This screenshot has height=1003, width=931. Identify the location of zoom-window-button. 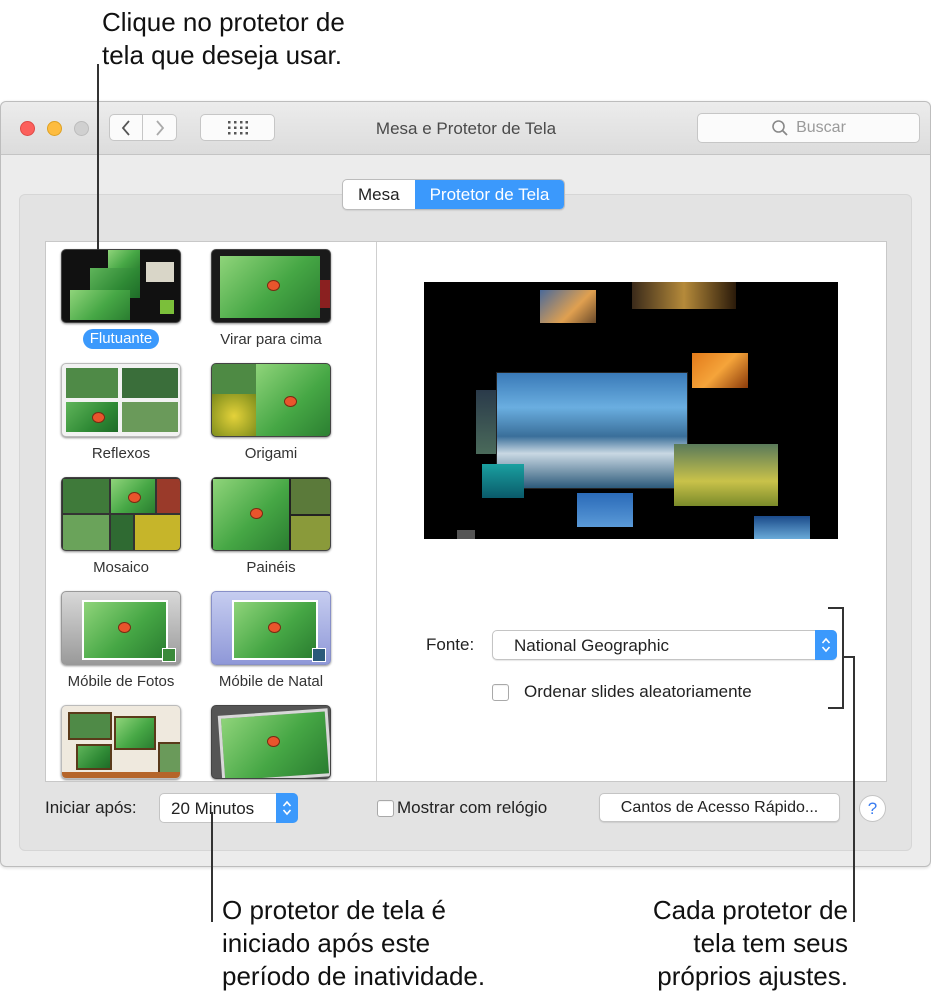
(81, 128).